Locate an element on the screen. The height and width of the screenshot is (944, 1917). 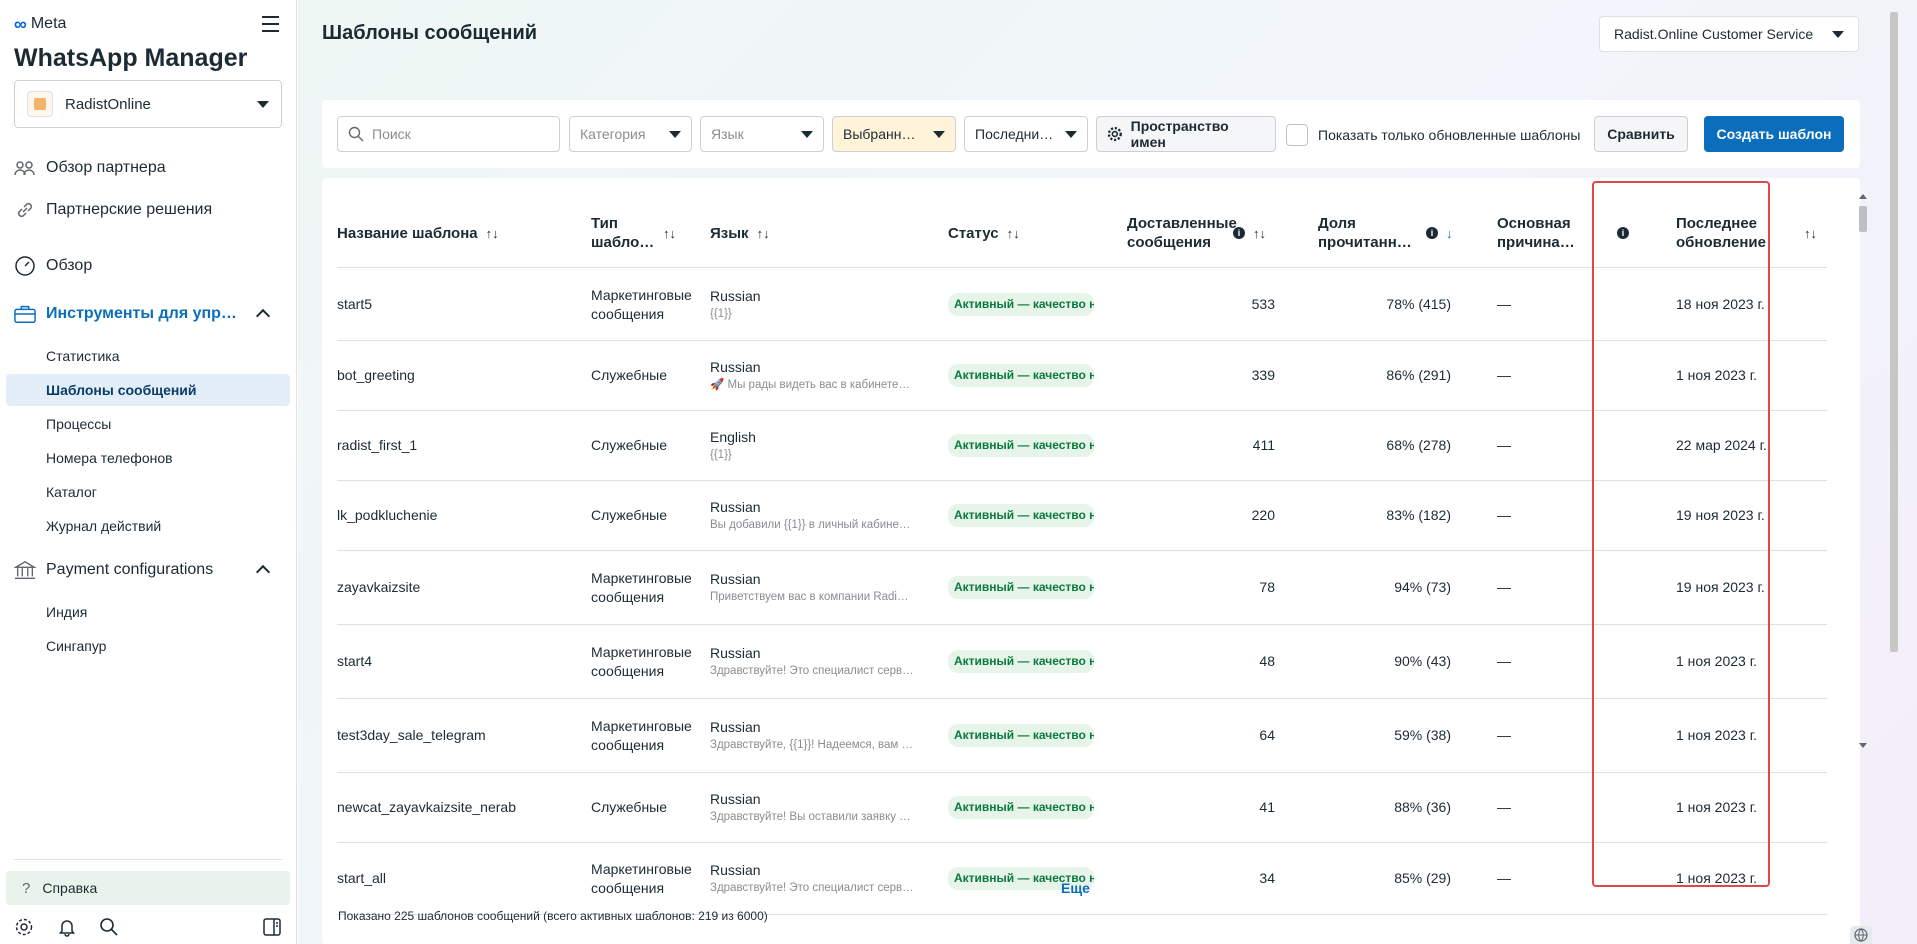
col-status: Статус ↑↓ is located at coordinates (1018, 233).